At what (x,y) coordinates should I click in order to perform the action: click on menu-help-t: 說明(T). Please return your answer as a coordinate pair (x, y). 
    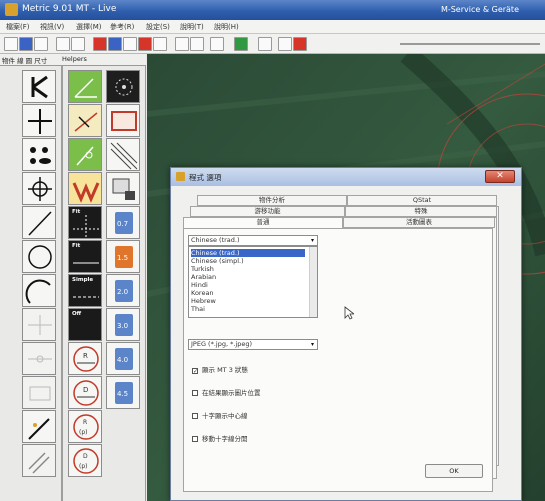
    Looking at the image, I should click on (192, 27).